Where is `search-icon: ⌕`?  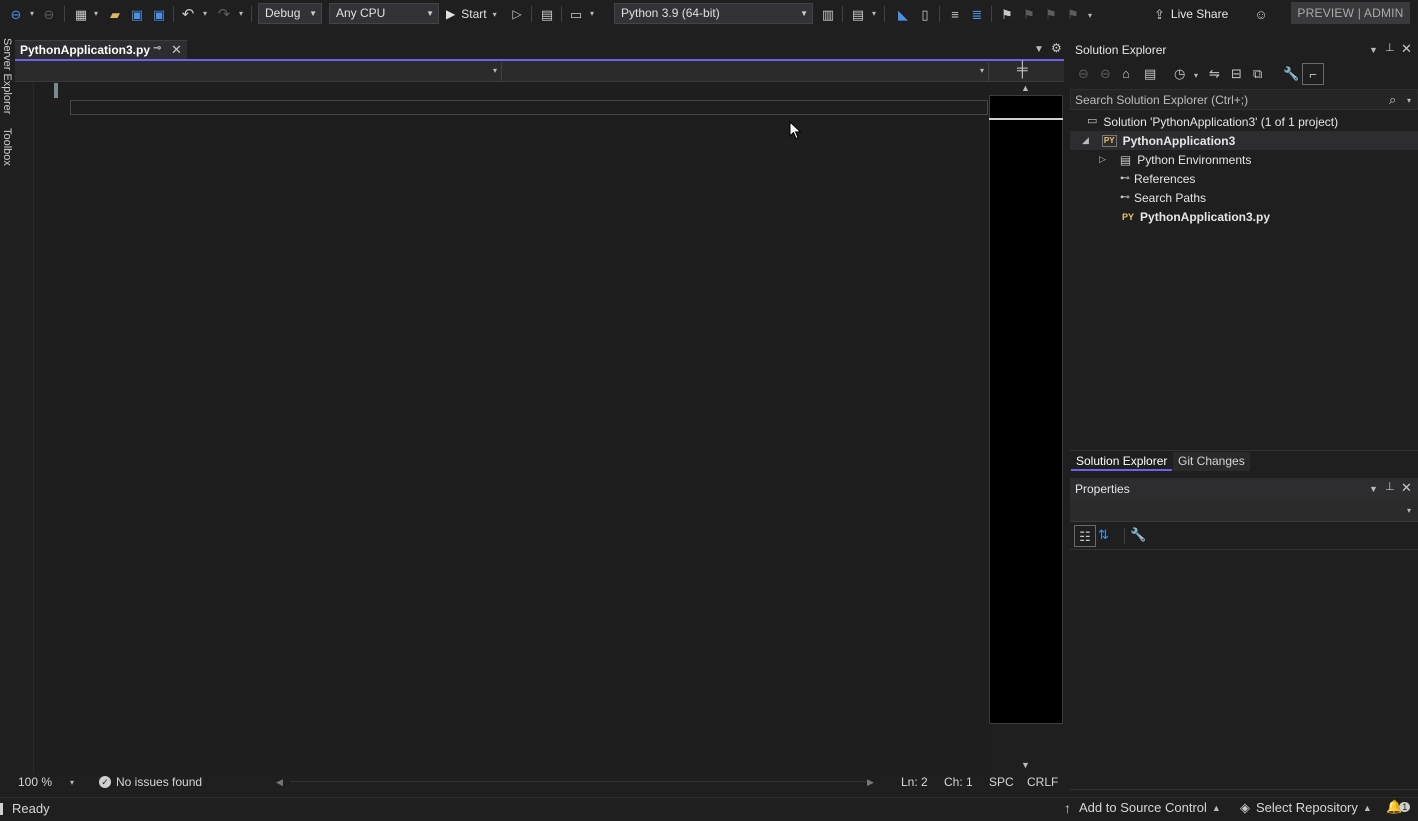
search-icon: ⌕ is located at coordinates (1392, 99).